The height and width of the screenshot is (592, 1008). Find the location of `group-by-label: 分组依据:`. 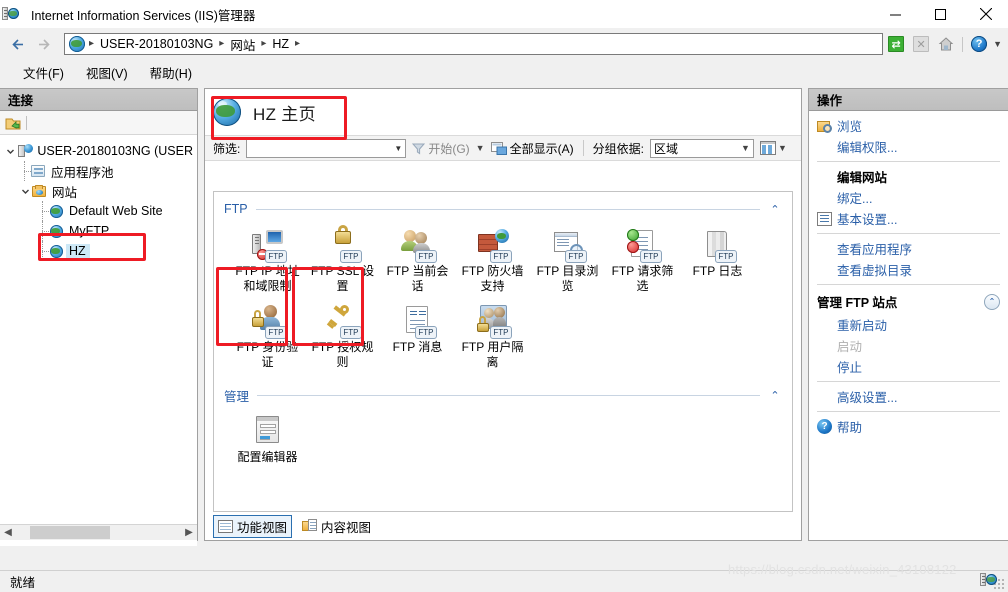

group-by-label: 分组依据: is located at coordinates (618, 148).